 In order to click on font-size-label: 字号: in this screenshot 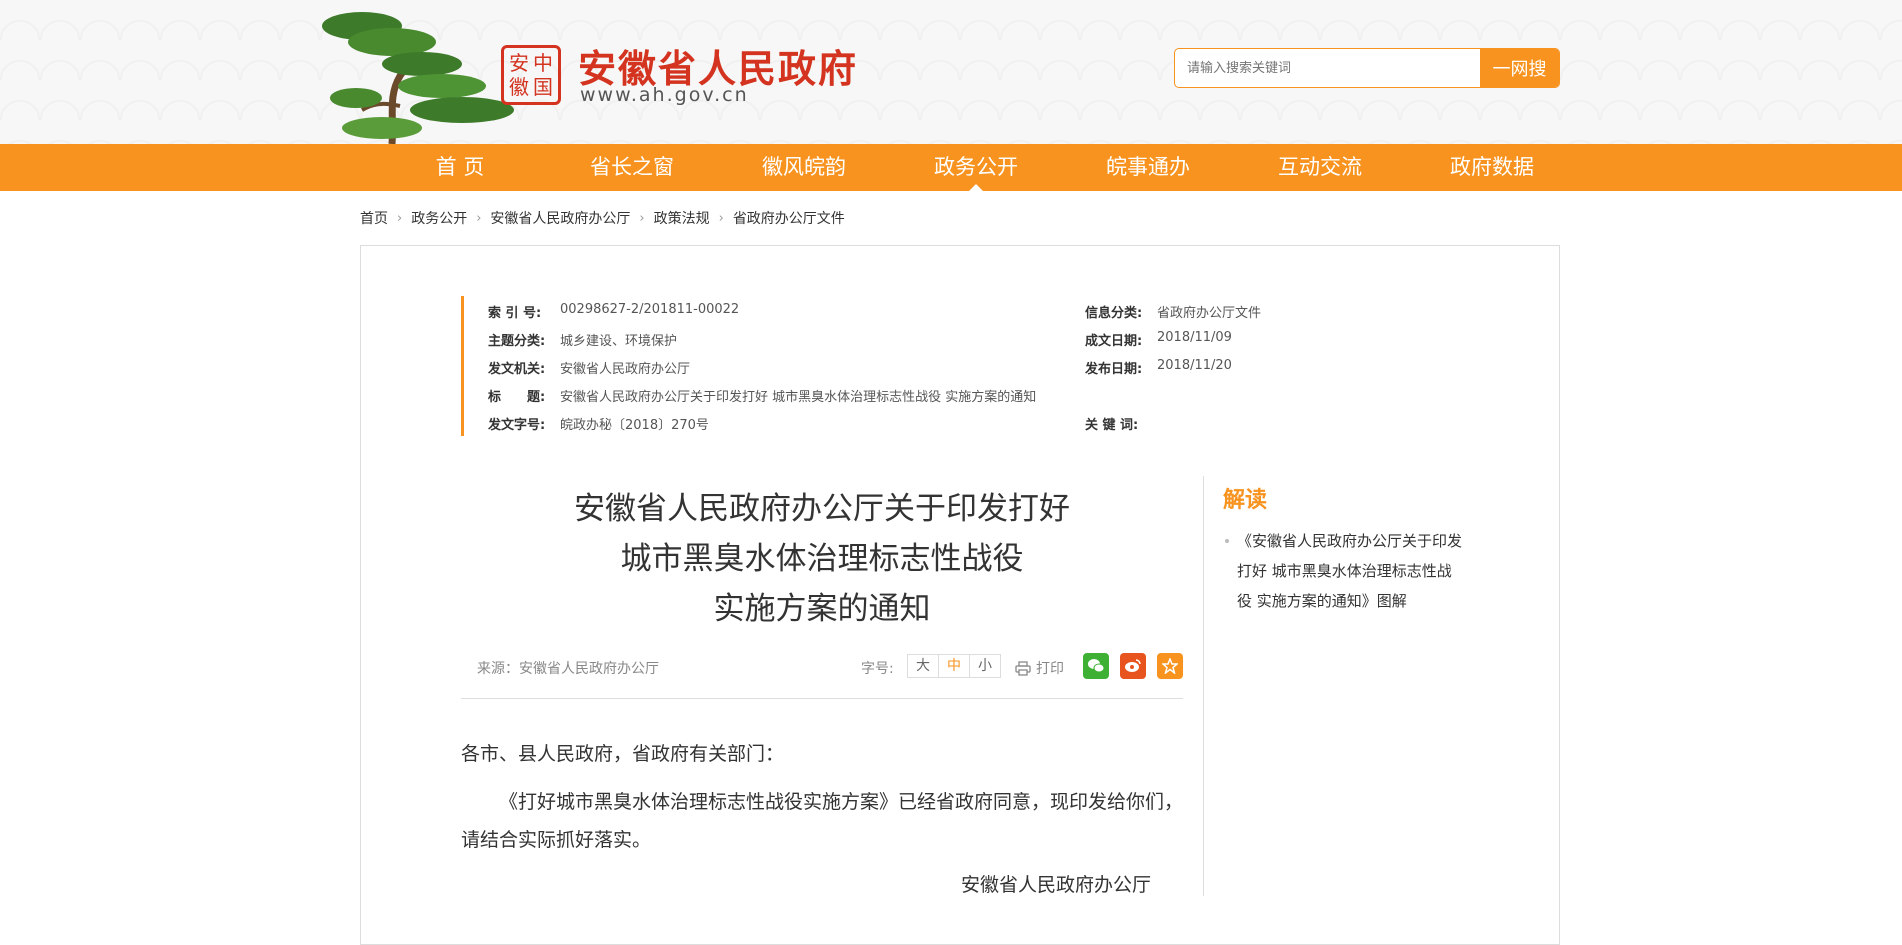, I will do `click(877, 669)`.